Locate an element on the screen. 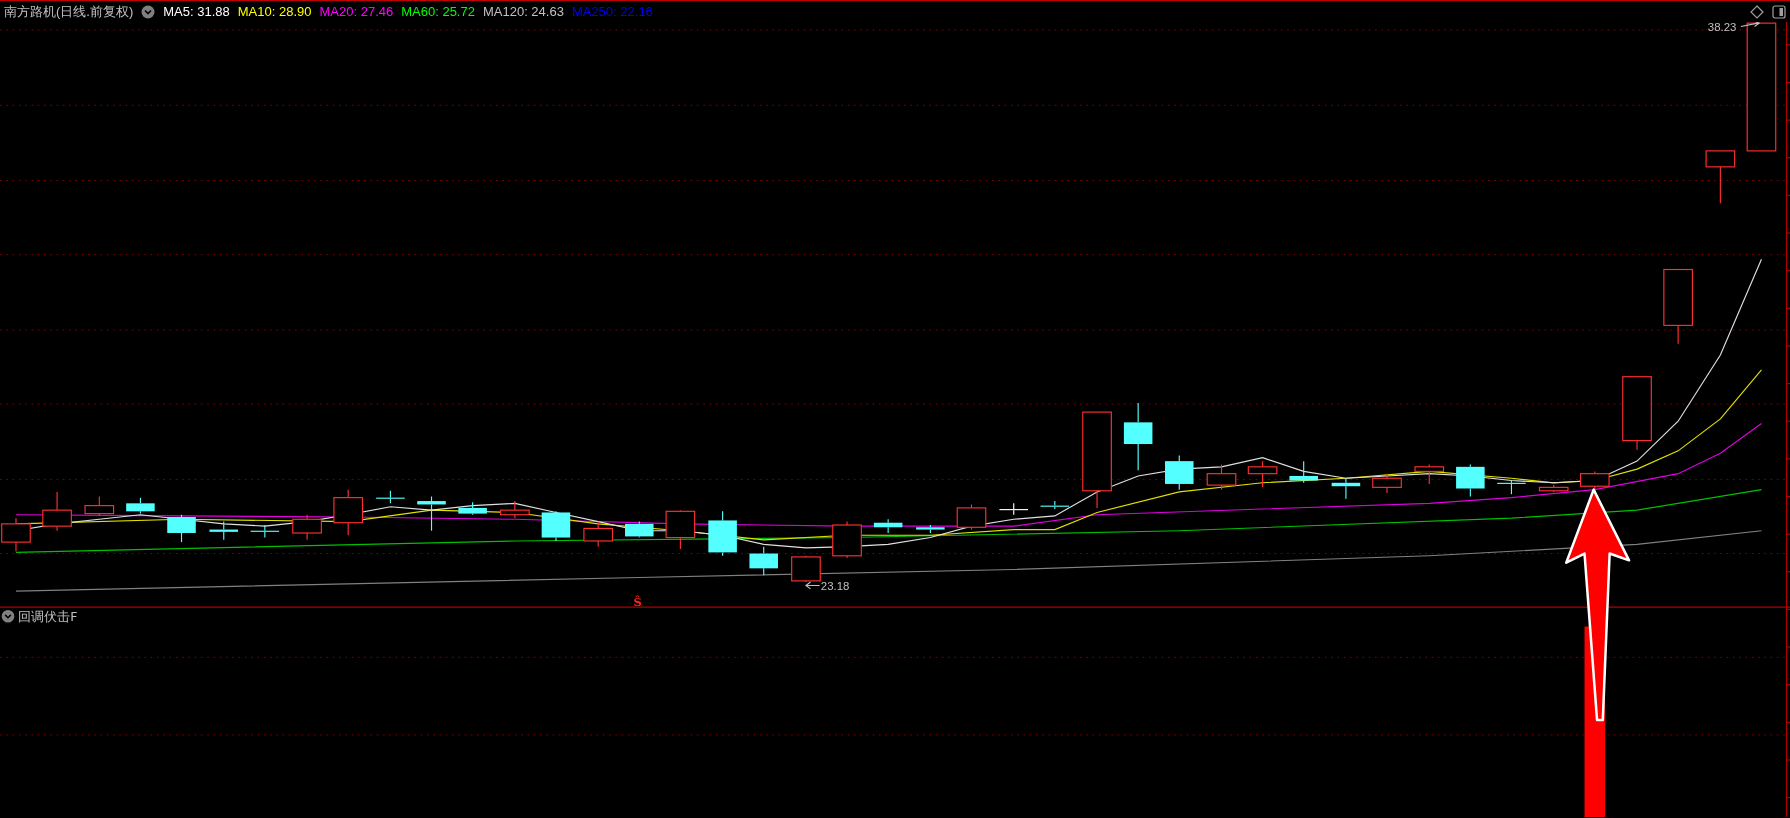  indicator-value: MA5: 31.88 is located at coordinates (196, 11).